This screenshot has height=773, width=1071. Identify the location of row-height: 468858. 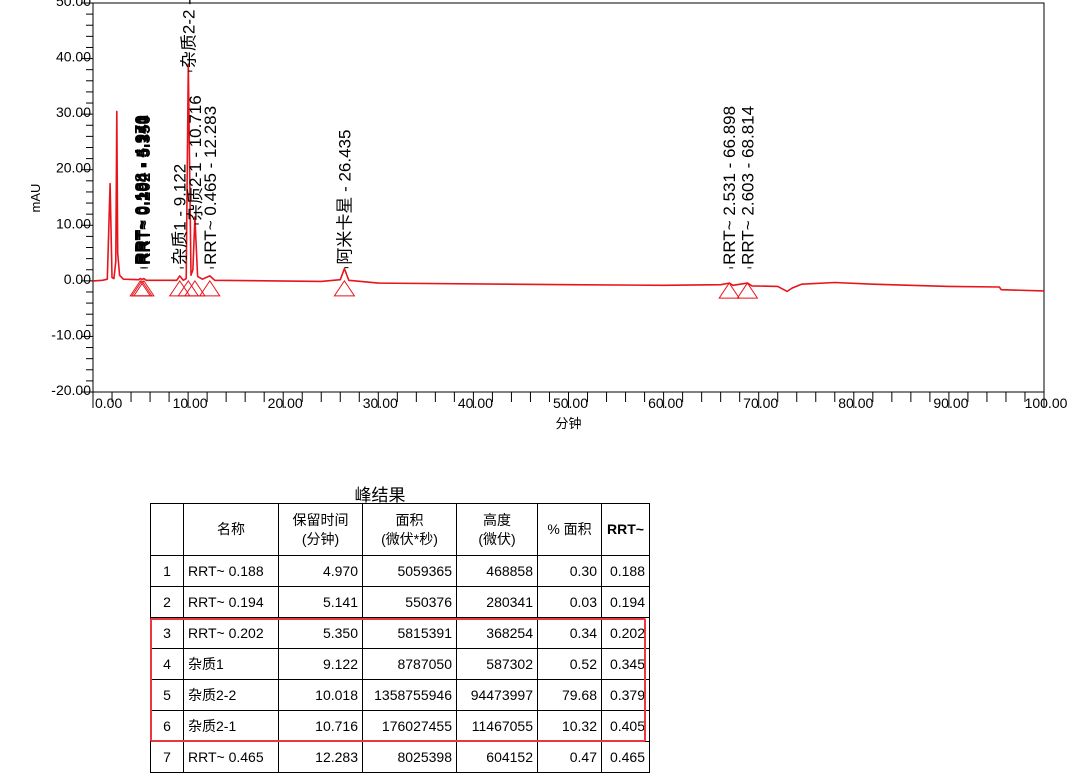
(497, 571).